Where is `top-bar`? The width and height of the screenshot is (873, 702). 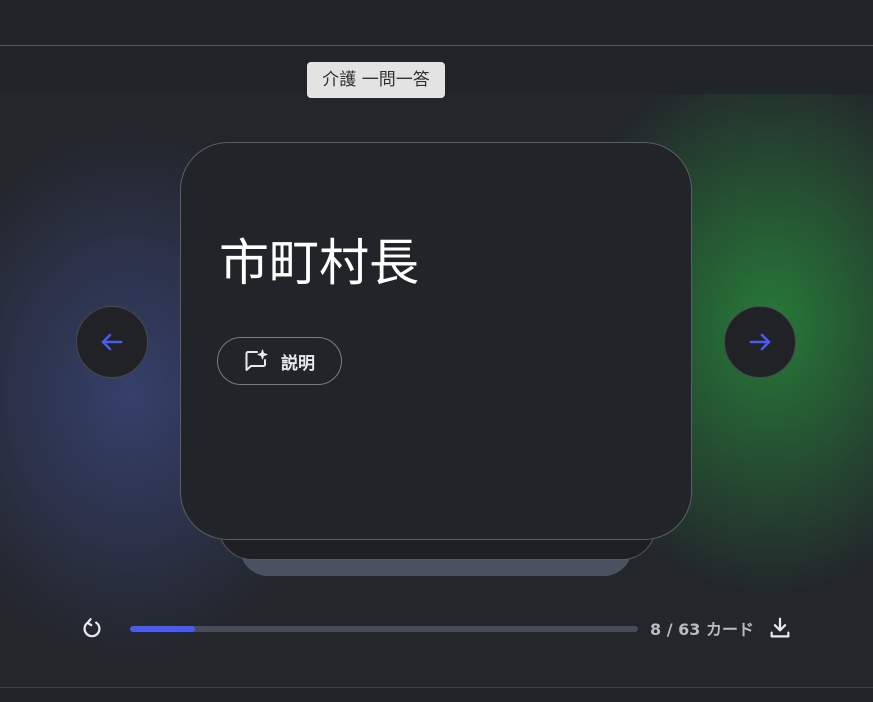 top-bar is located at coordinates (436, 23).